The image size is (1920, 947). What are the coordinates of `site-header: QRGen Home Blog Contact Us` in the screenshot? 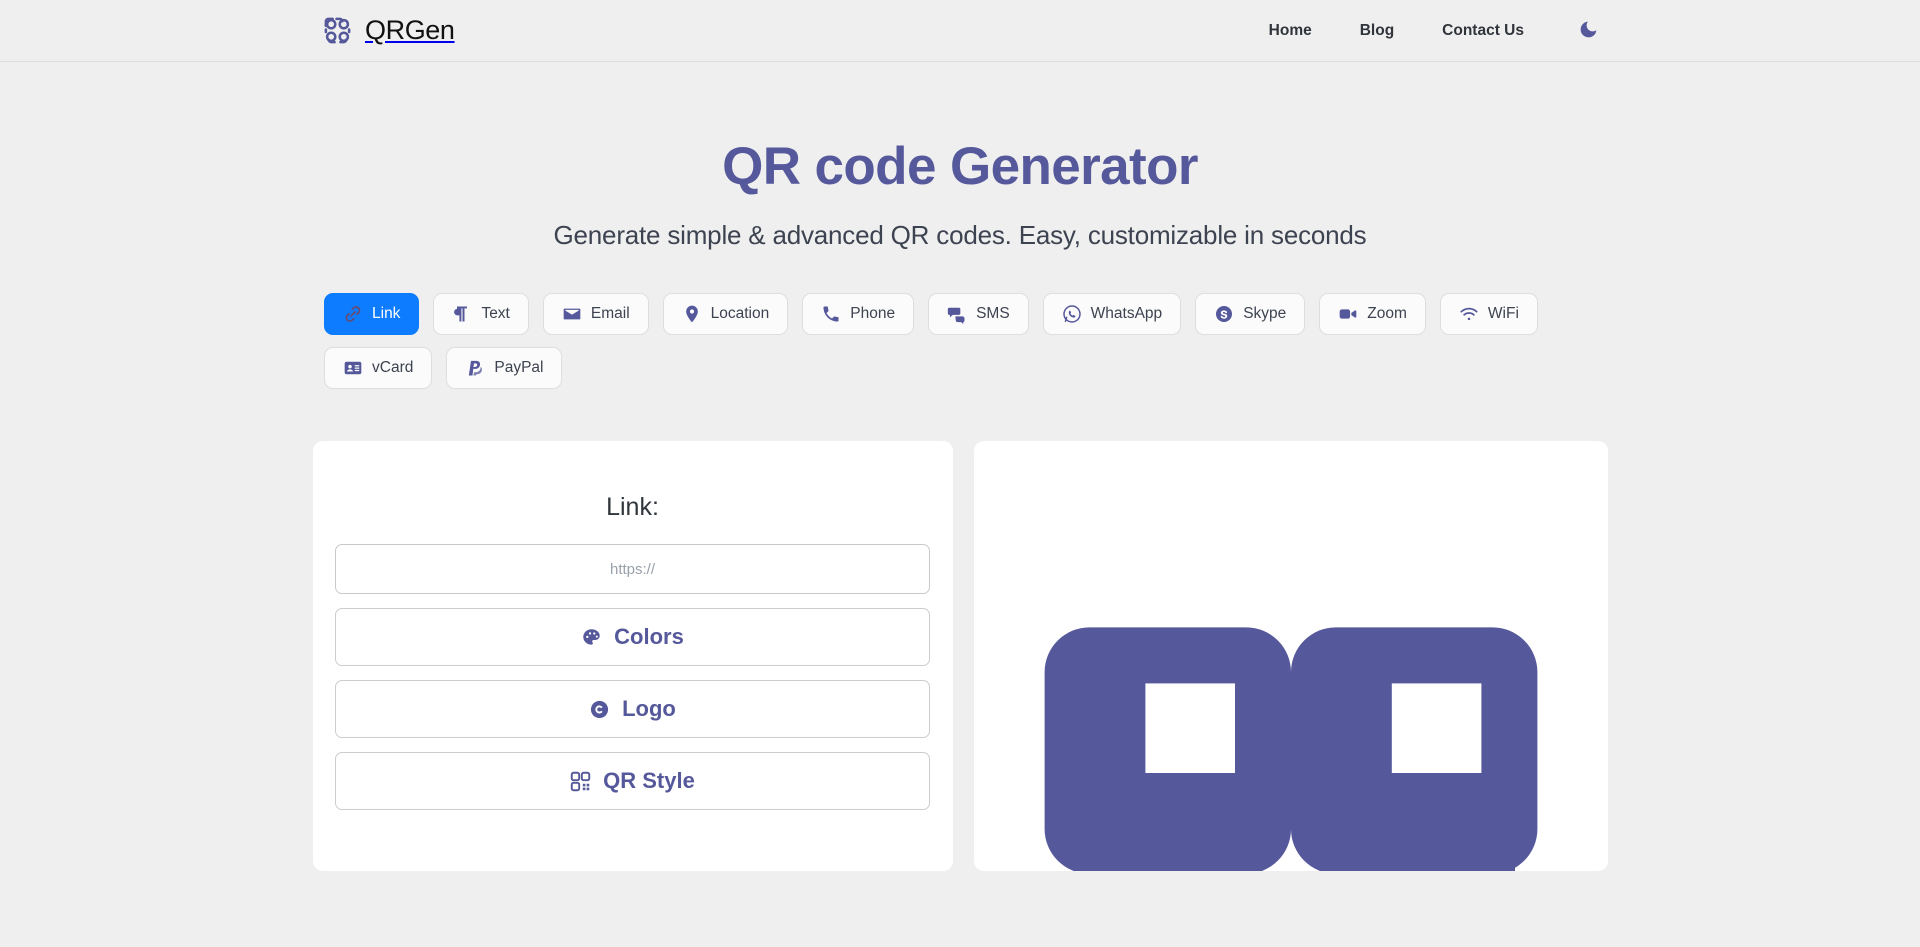 It's located at (960, 31).